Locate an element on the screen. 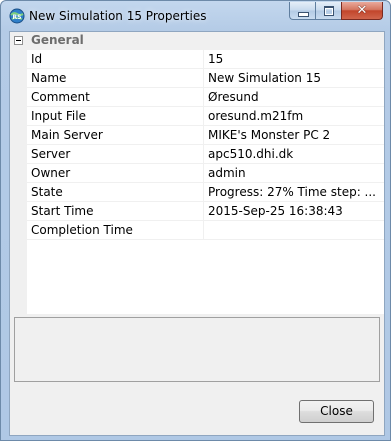 The image size is (391, 441). category-row-general: General is located at coordinates (197, 41).